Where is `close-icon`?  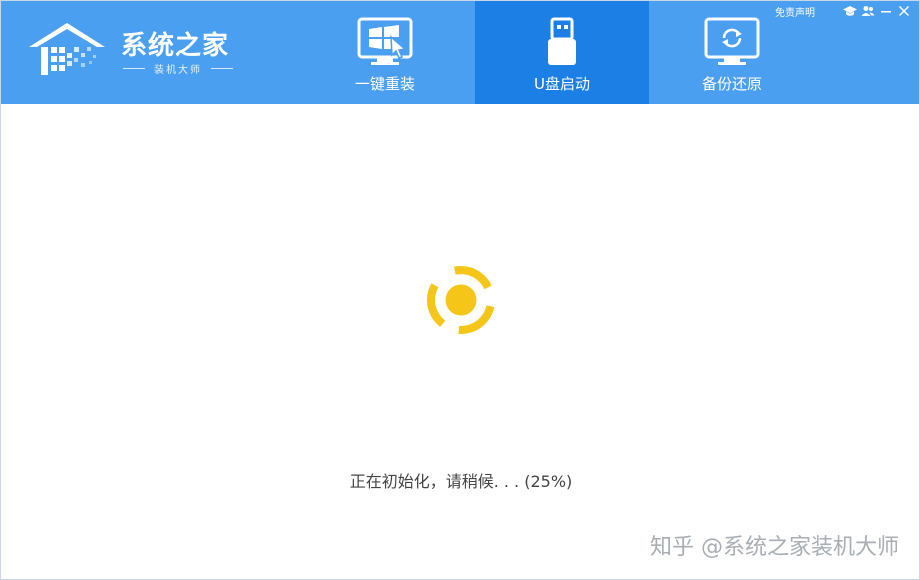 close-icon is located at coordinates (904, 11).